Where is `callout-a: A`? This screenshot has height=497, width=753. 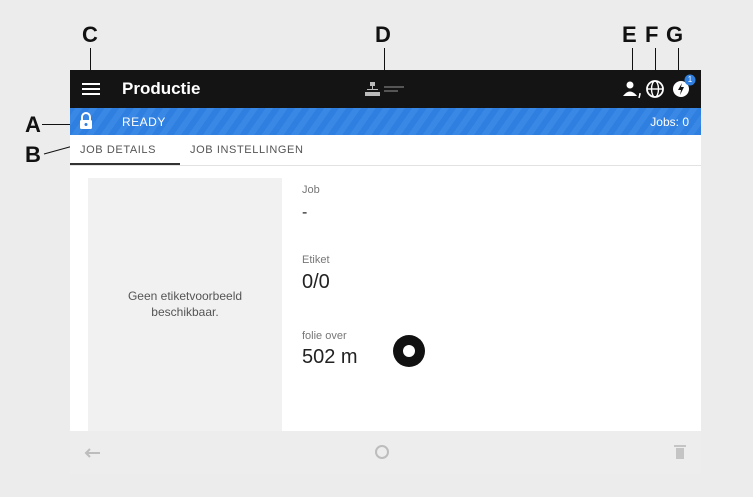
callout-a: A is located at coordinates (33, 124).